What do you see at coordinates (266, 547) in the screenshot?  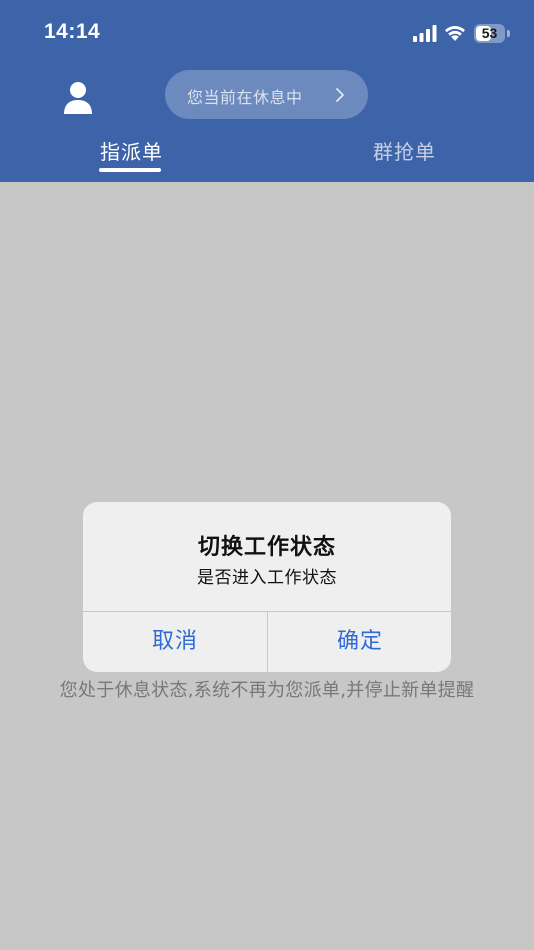 I see `dialog-title: 切换工作状态` at bounding box center [266, 547].